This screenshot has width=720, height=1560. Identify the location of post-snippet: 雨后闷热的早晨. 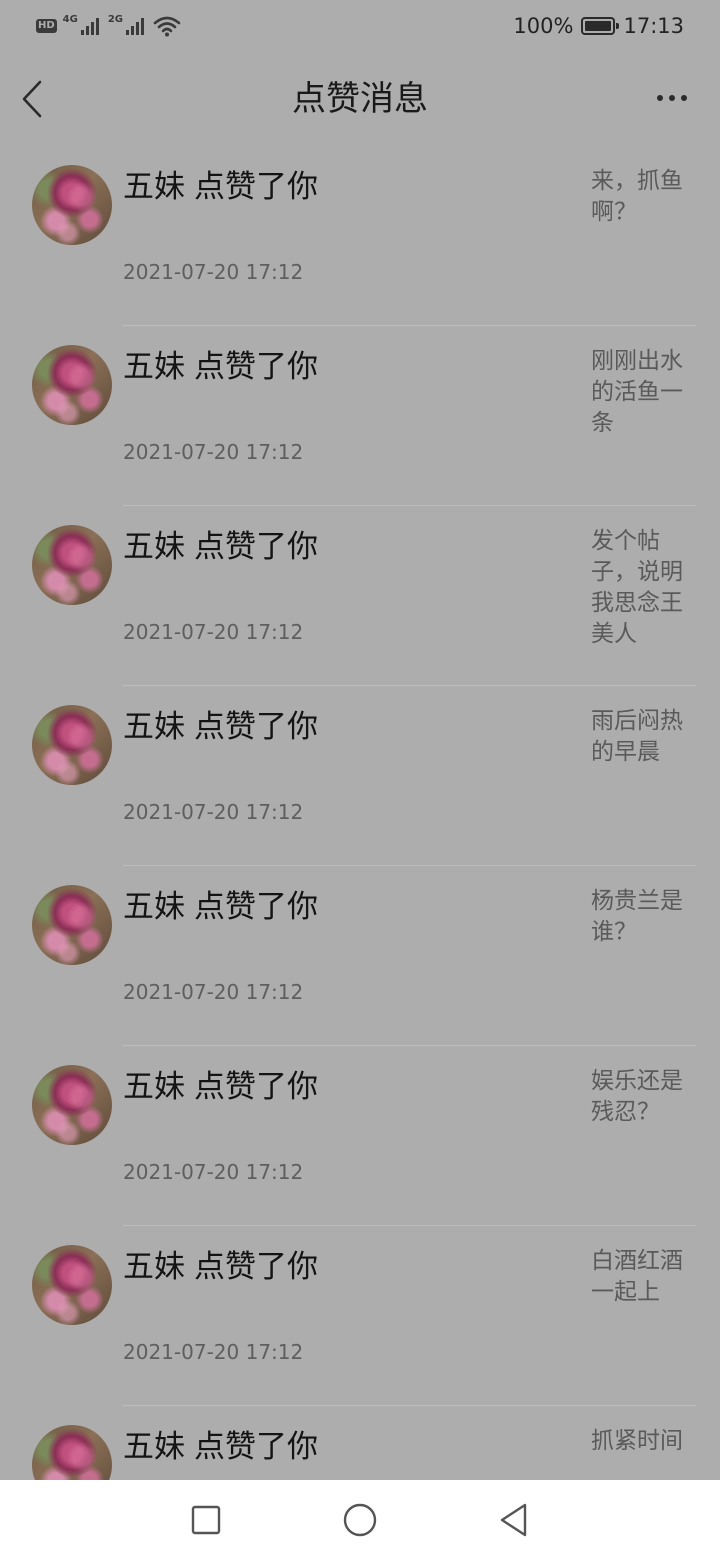
(641, 737).